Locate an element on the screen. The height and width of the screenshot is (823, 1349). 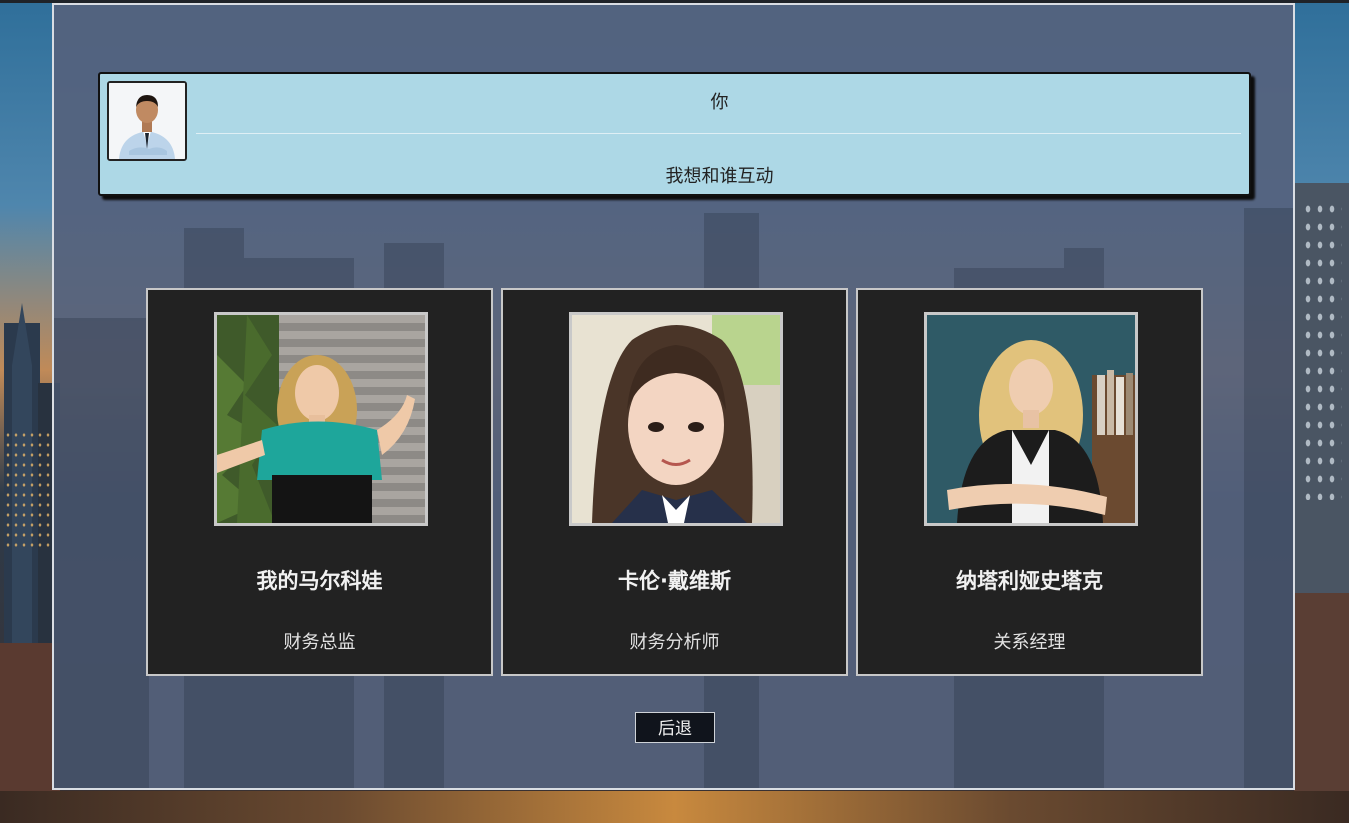
character-name: 我的马尔科娃 is located at coordinates (319, 581).